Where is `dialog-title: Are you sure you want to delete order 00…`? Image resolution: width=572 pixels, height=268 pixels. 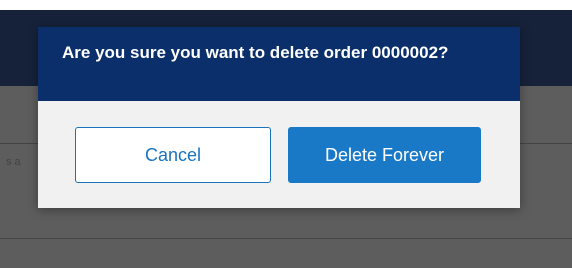 dialog-title: Are you sure you want to delete order 00… is located at coordinates (255, 52).